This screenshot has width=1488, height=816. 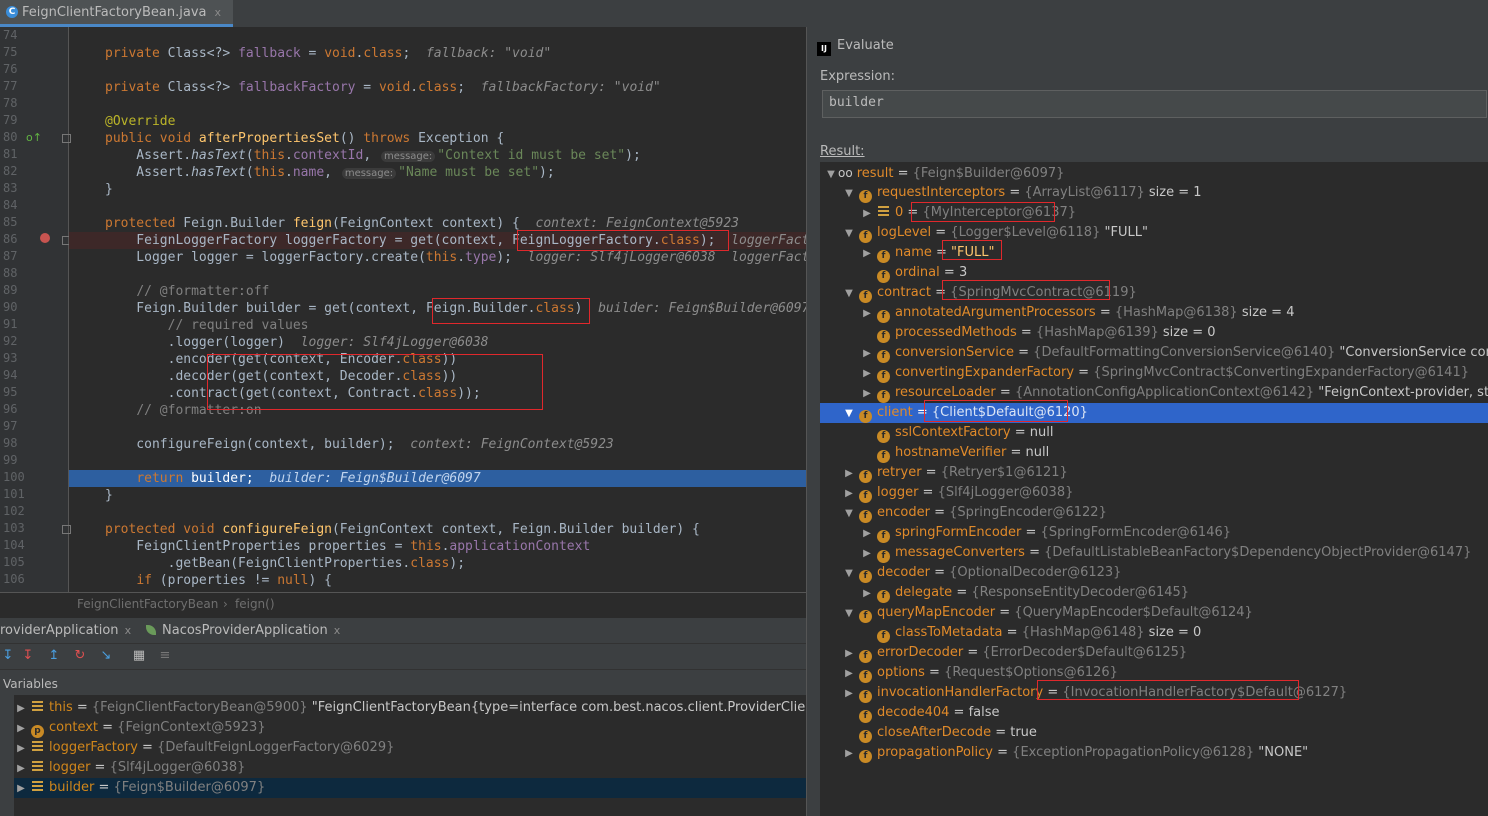 I want to click on evaluate-expression-icon: ▦, so click(x=139, y=656).